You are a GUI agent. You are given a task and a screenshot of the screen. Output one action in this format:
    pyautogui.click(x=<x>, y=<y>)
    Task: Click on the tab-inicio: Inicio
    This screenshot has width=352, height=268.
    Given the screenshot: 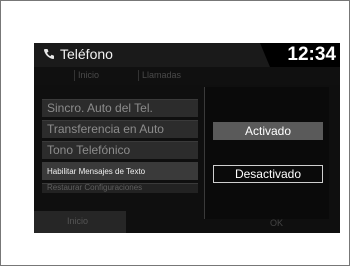 What is the action you would take?
    pyautogui.click(x=88, y=75)
    